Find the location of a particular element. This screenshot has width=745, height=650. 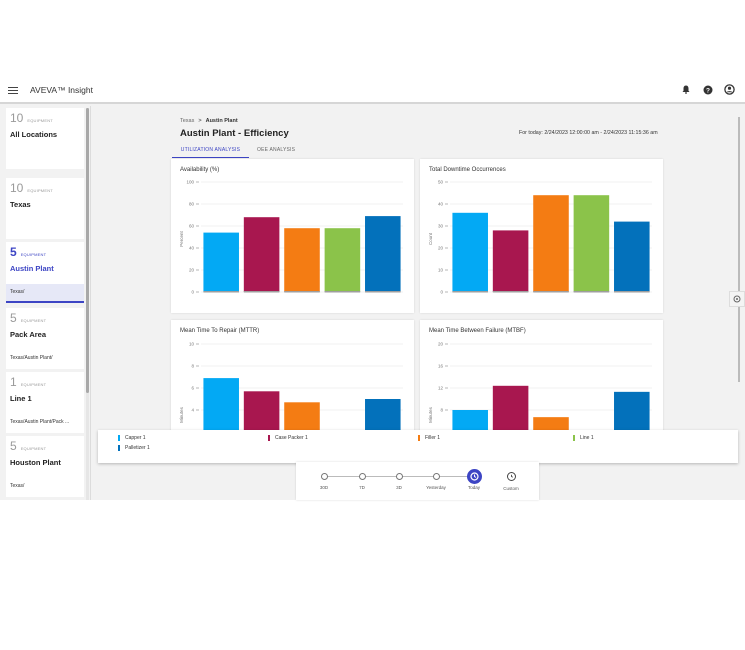

legend-item-case-packer-1: Case Packer 1 is located at coordinates (288, 438).